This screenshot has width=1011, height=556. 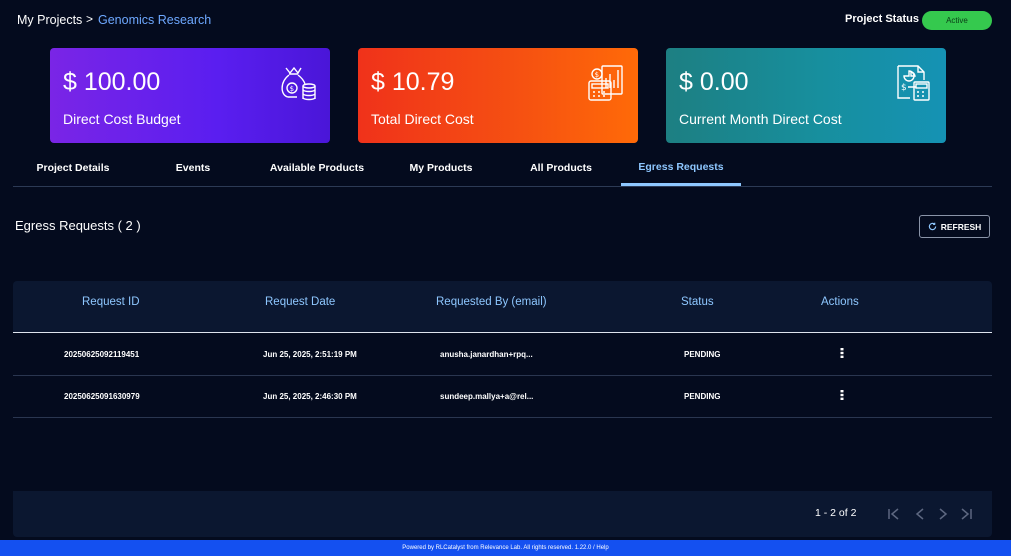 I want to click on total-direct-cost-card: $ 10.79 Total Direct Cost $, so click(x=498, y=95).